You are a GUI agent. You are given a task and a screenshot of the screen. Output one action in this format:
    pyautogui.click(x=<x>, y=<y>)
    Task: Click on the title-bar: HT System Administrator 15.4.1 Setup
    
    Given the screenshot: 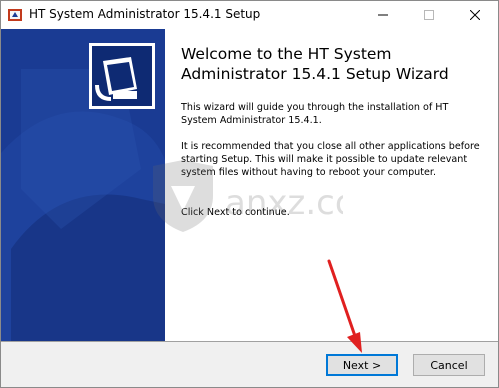 What is the action you would take?
    pyautogui.click(x=249, y=15)
    